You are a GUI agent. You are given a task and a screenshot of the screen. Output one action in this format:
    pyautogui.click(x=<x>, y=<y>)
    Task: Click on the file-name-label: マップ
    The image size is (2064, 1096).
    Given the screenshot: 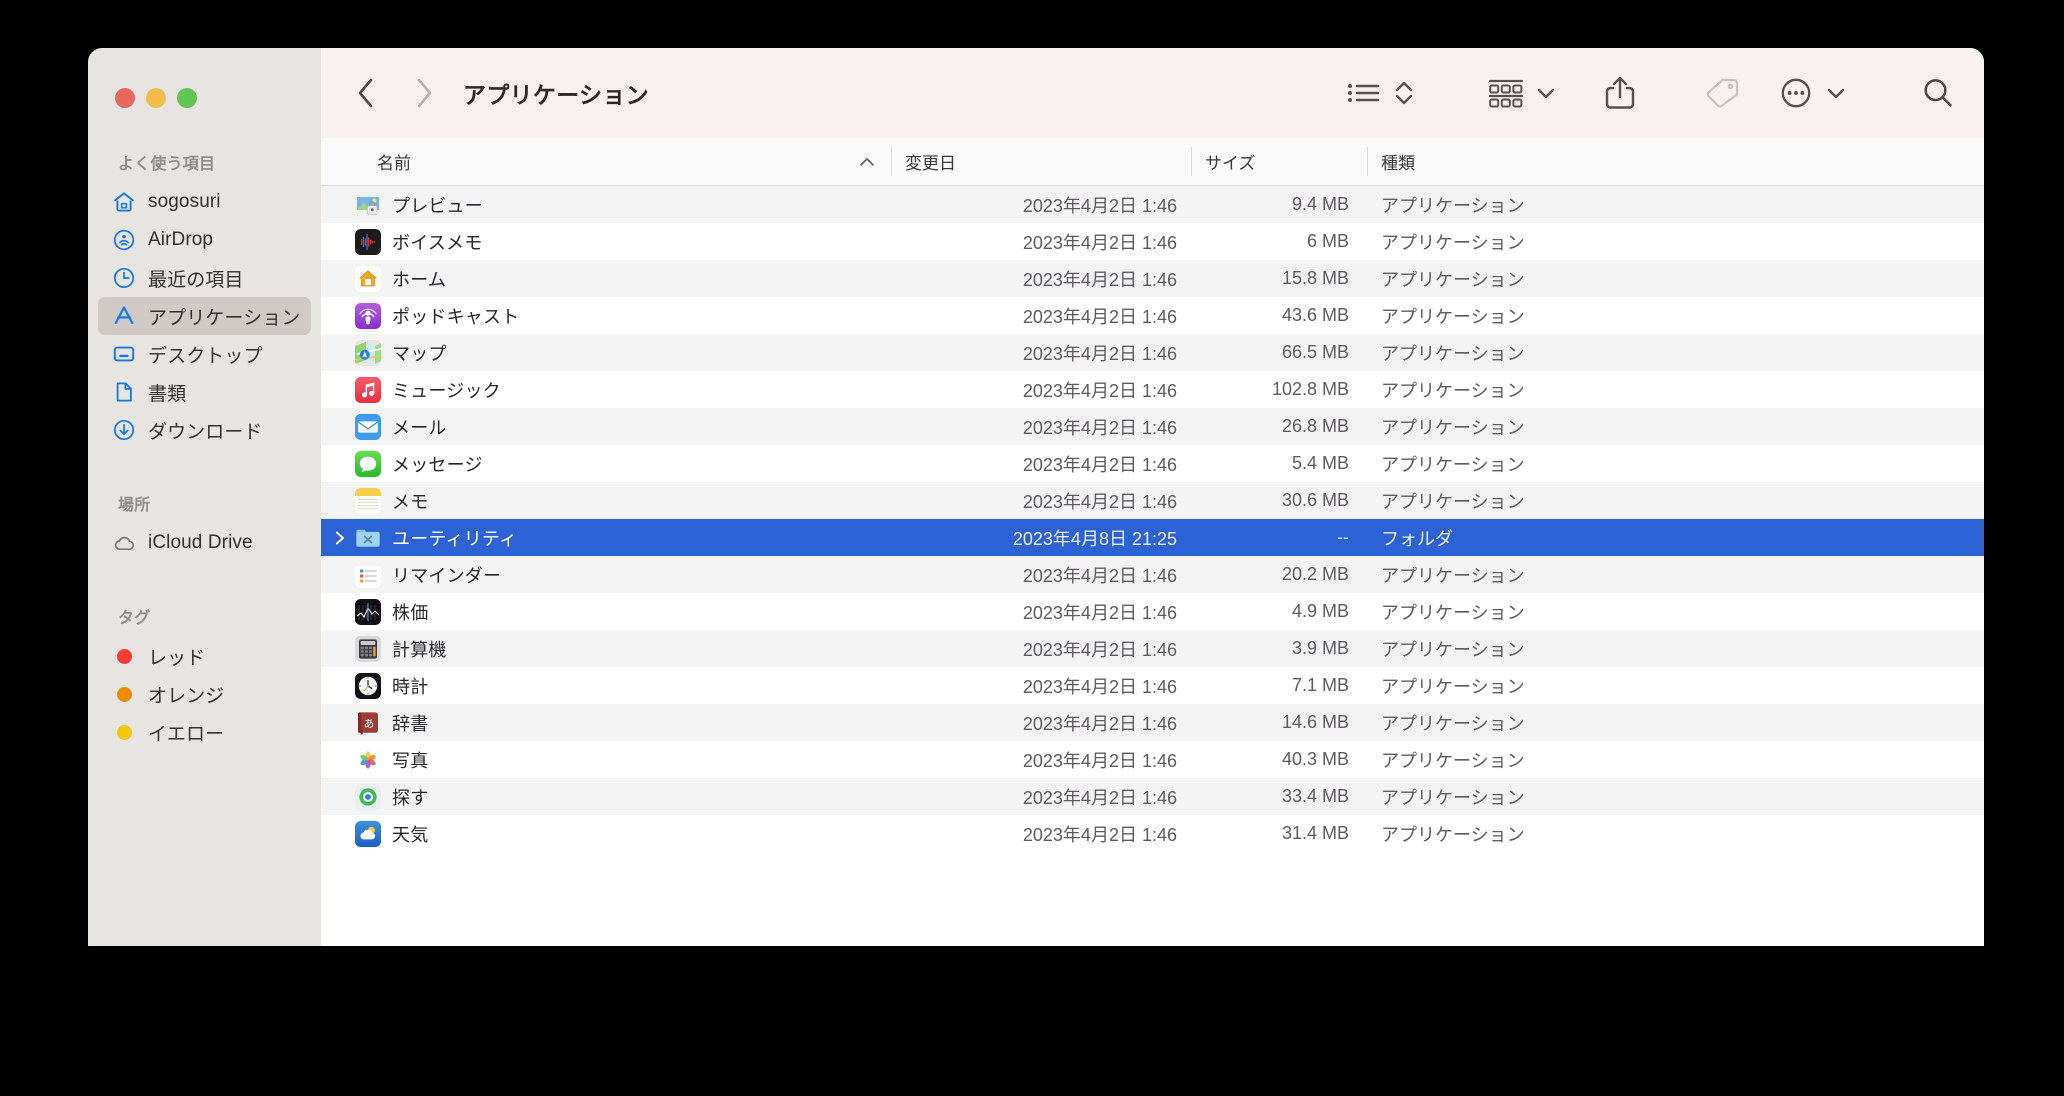 What is the action you would take?
    pyautogui.click(x=419, y=353)
    